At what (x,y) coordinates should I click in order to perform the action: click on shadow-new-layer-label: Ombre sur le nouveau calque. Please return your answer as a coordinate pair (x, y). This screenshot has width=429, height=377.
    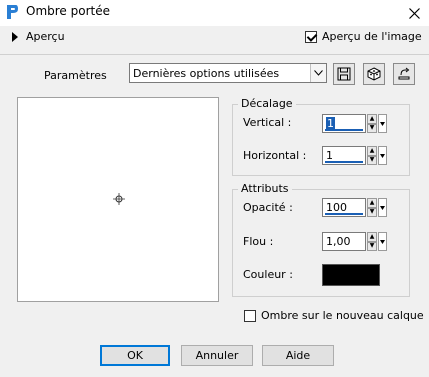
    Looking at the image, I should click on (342, 315).